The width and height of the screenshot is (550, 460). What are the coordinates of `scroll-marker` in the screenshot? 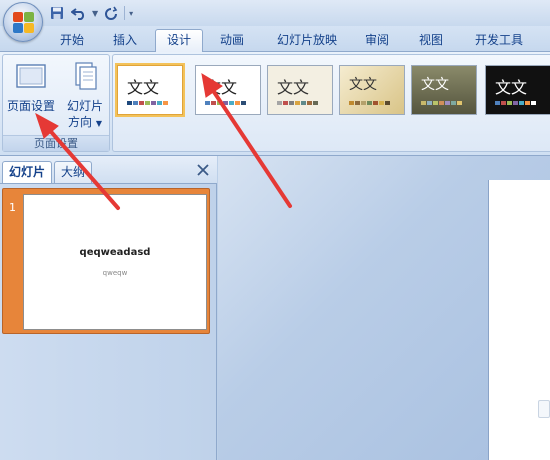 It's located at (544, 409).